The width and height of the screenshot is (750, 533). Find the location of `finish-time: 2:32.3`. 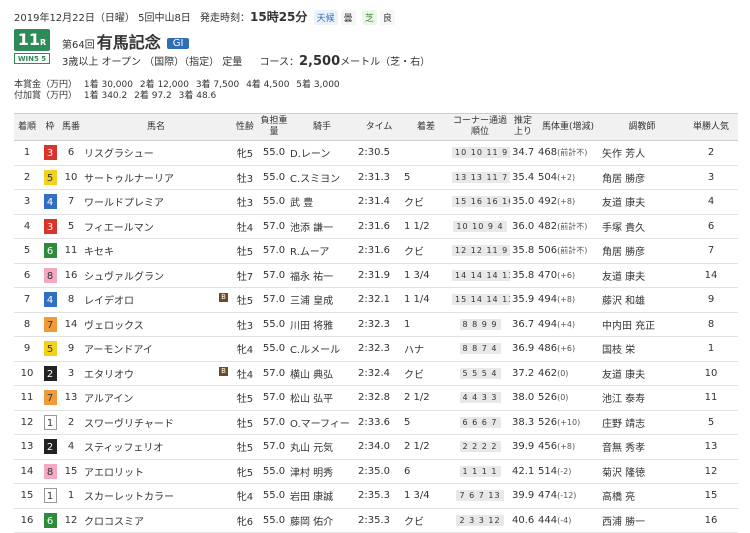

finish-time: 2:32.3 is located at coordinates (379, 349).